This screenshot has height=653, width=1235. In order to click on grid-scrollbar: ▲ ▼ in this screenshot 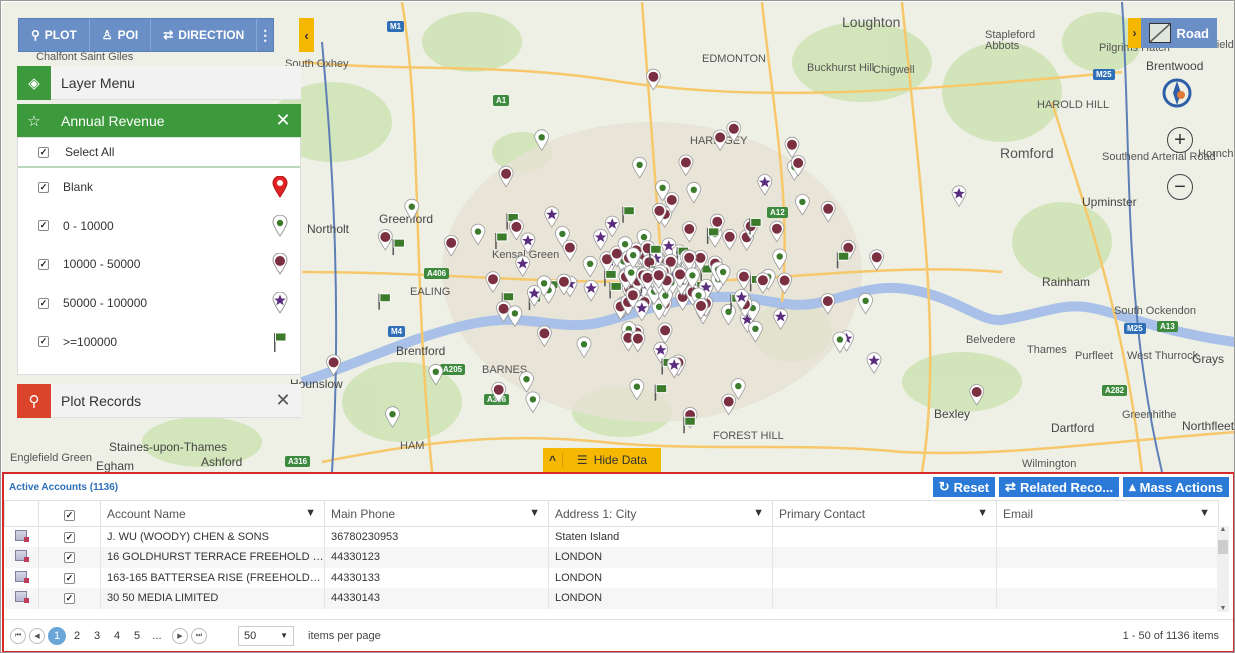, I will do `click(1223, 569)`.